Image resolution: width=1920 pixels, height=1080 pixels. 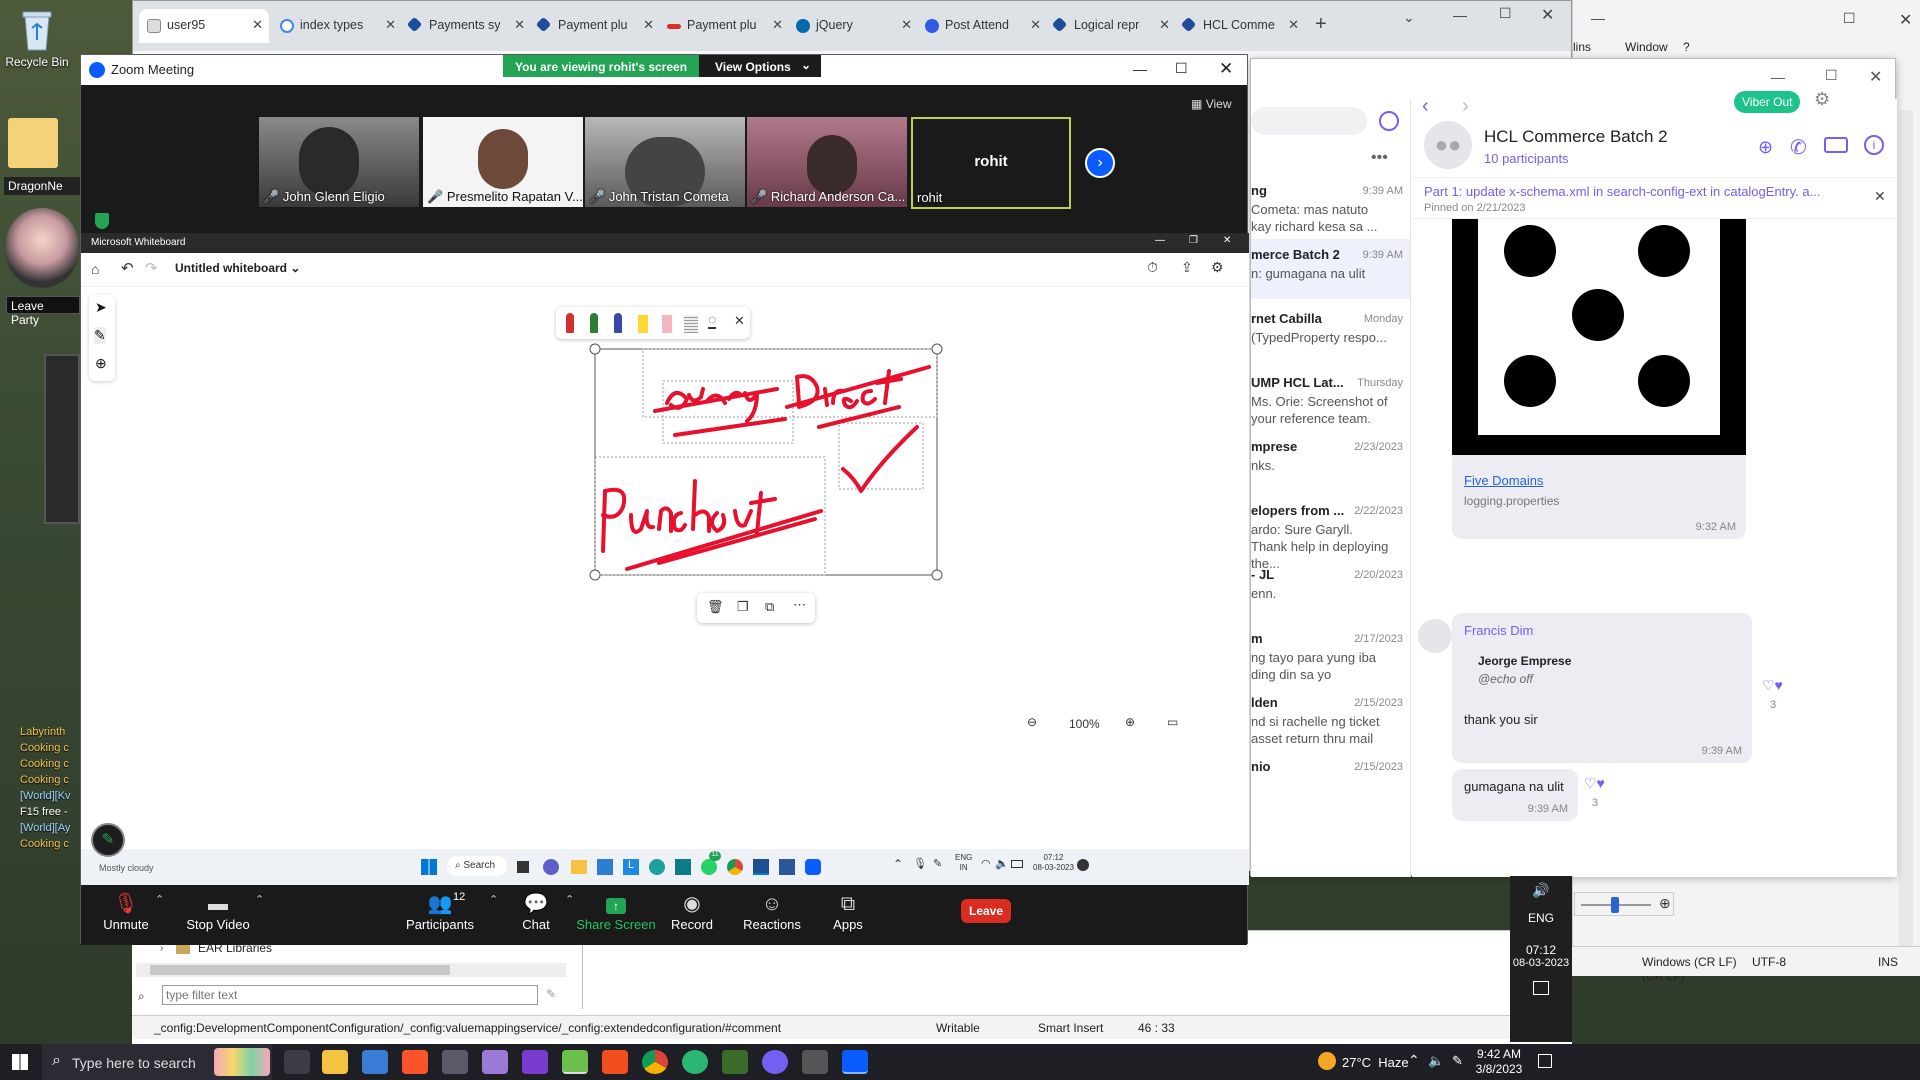 What do you see at coordinates (739, 321) in the screenshot?
I see `close-palette-icon: ✕` at bounding box center [739, 321].